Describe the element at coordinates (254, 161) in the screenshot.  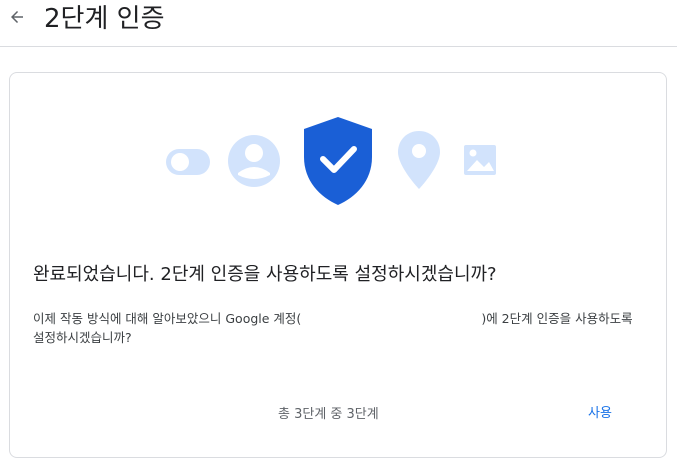
I see `person-icon` at that location.